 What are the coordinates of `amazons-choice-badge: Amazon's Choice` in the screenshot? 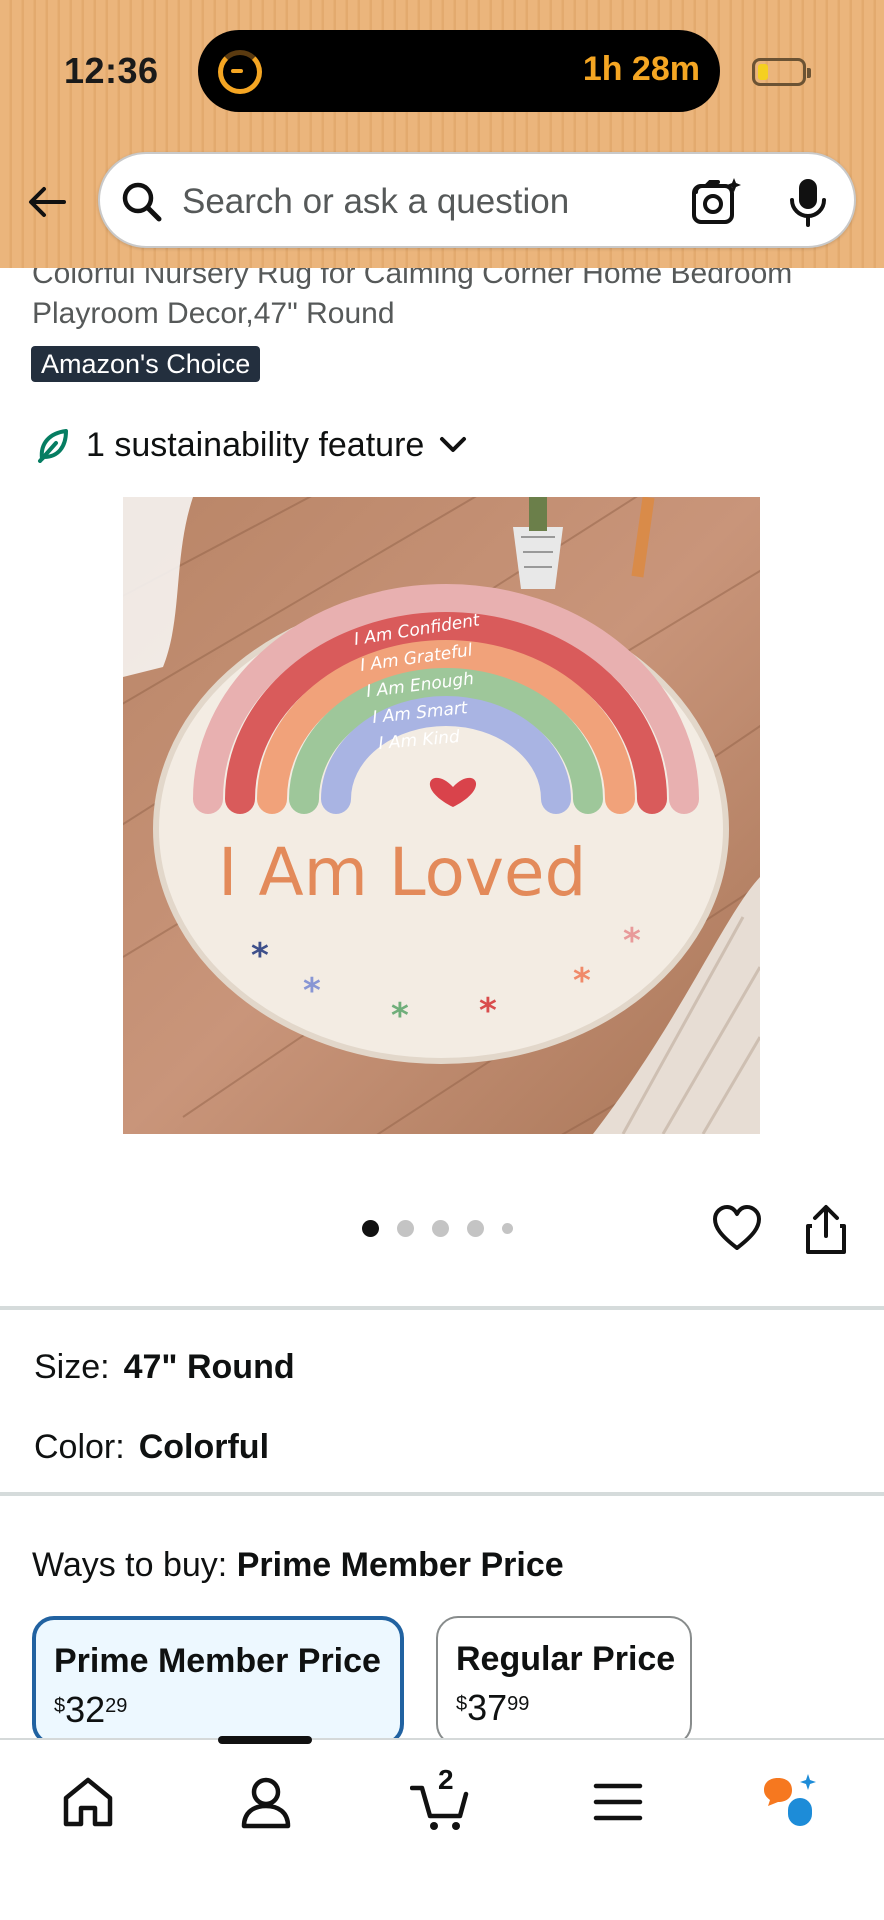 It's located at (146, 364).